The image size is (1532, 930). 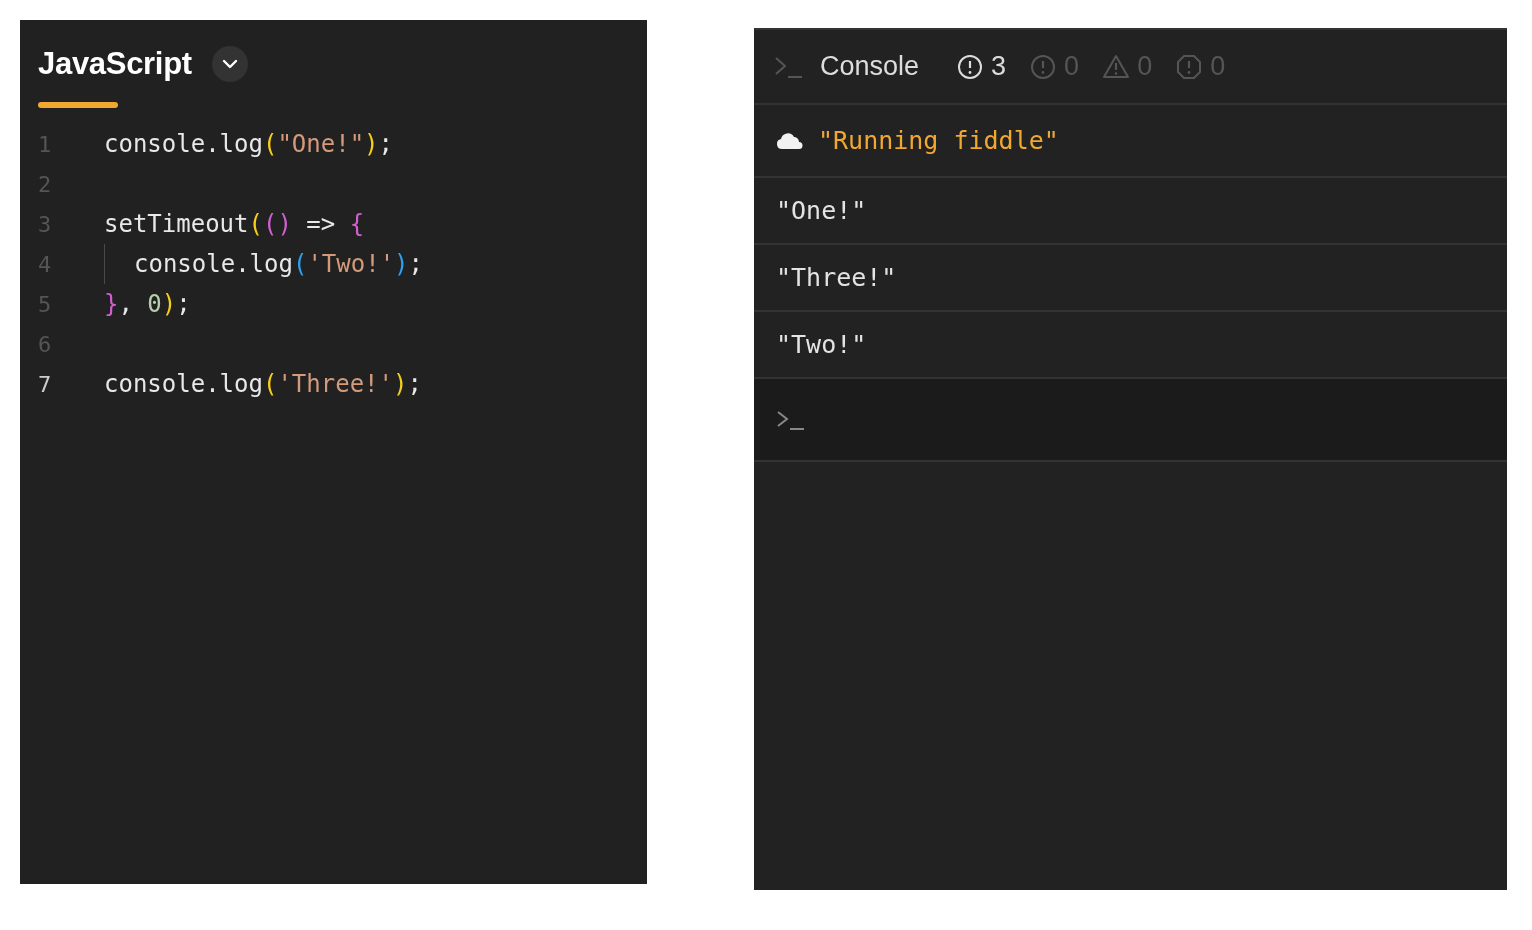 What do you see at coordinates (1130, 420) in the screenshot?
I see `console-input-field` at bounding box center [1130, 420].